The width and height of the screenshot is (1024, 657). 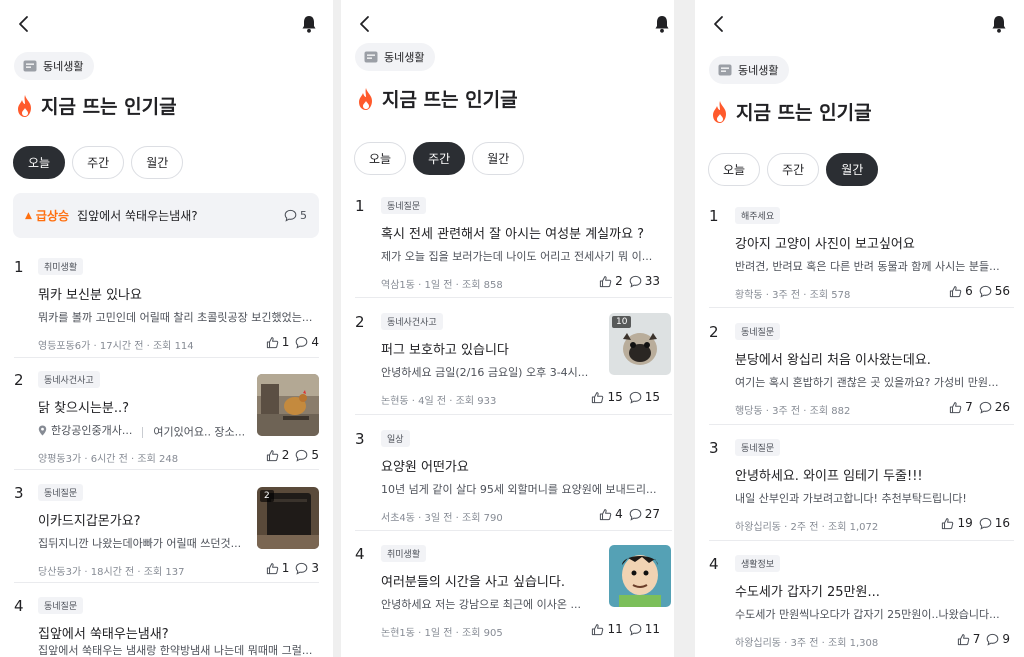 What do you see at coordinates (629, 281) in the screenshot?
I see `reaction-counts: 2 33` at bounding box center [629, 281].